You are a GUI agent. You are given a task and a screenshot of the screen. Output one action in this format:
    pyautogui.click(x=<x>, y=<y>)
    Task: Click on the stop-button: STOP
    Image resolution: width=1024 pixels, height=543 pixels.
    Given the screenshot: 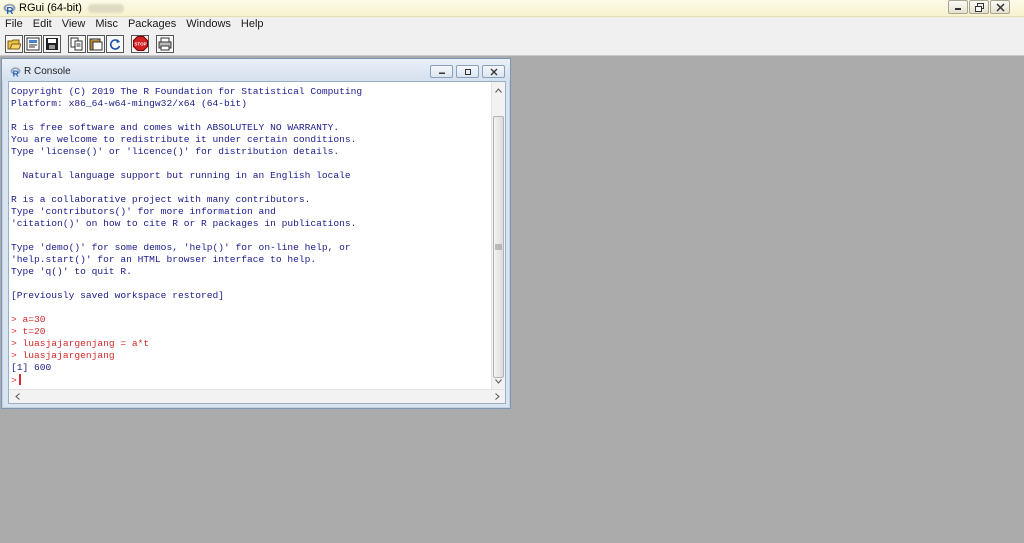 What is the action you would take?
    pyautogui.click(x=140, y=43)
    